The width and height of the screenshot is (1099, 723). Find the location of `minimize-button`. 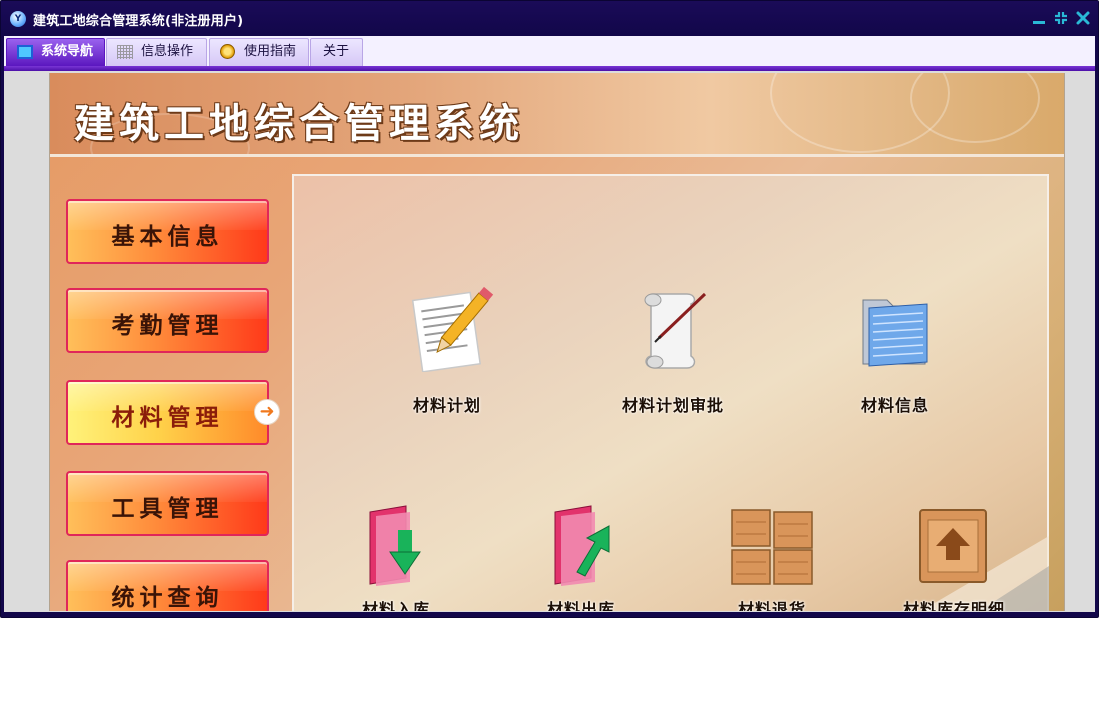

minimize-button is located at coordinates (1039, 18).